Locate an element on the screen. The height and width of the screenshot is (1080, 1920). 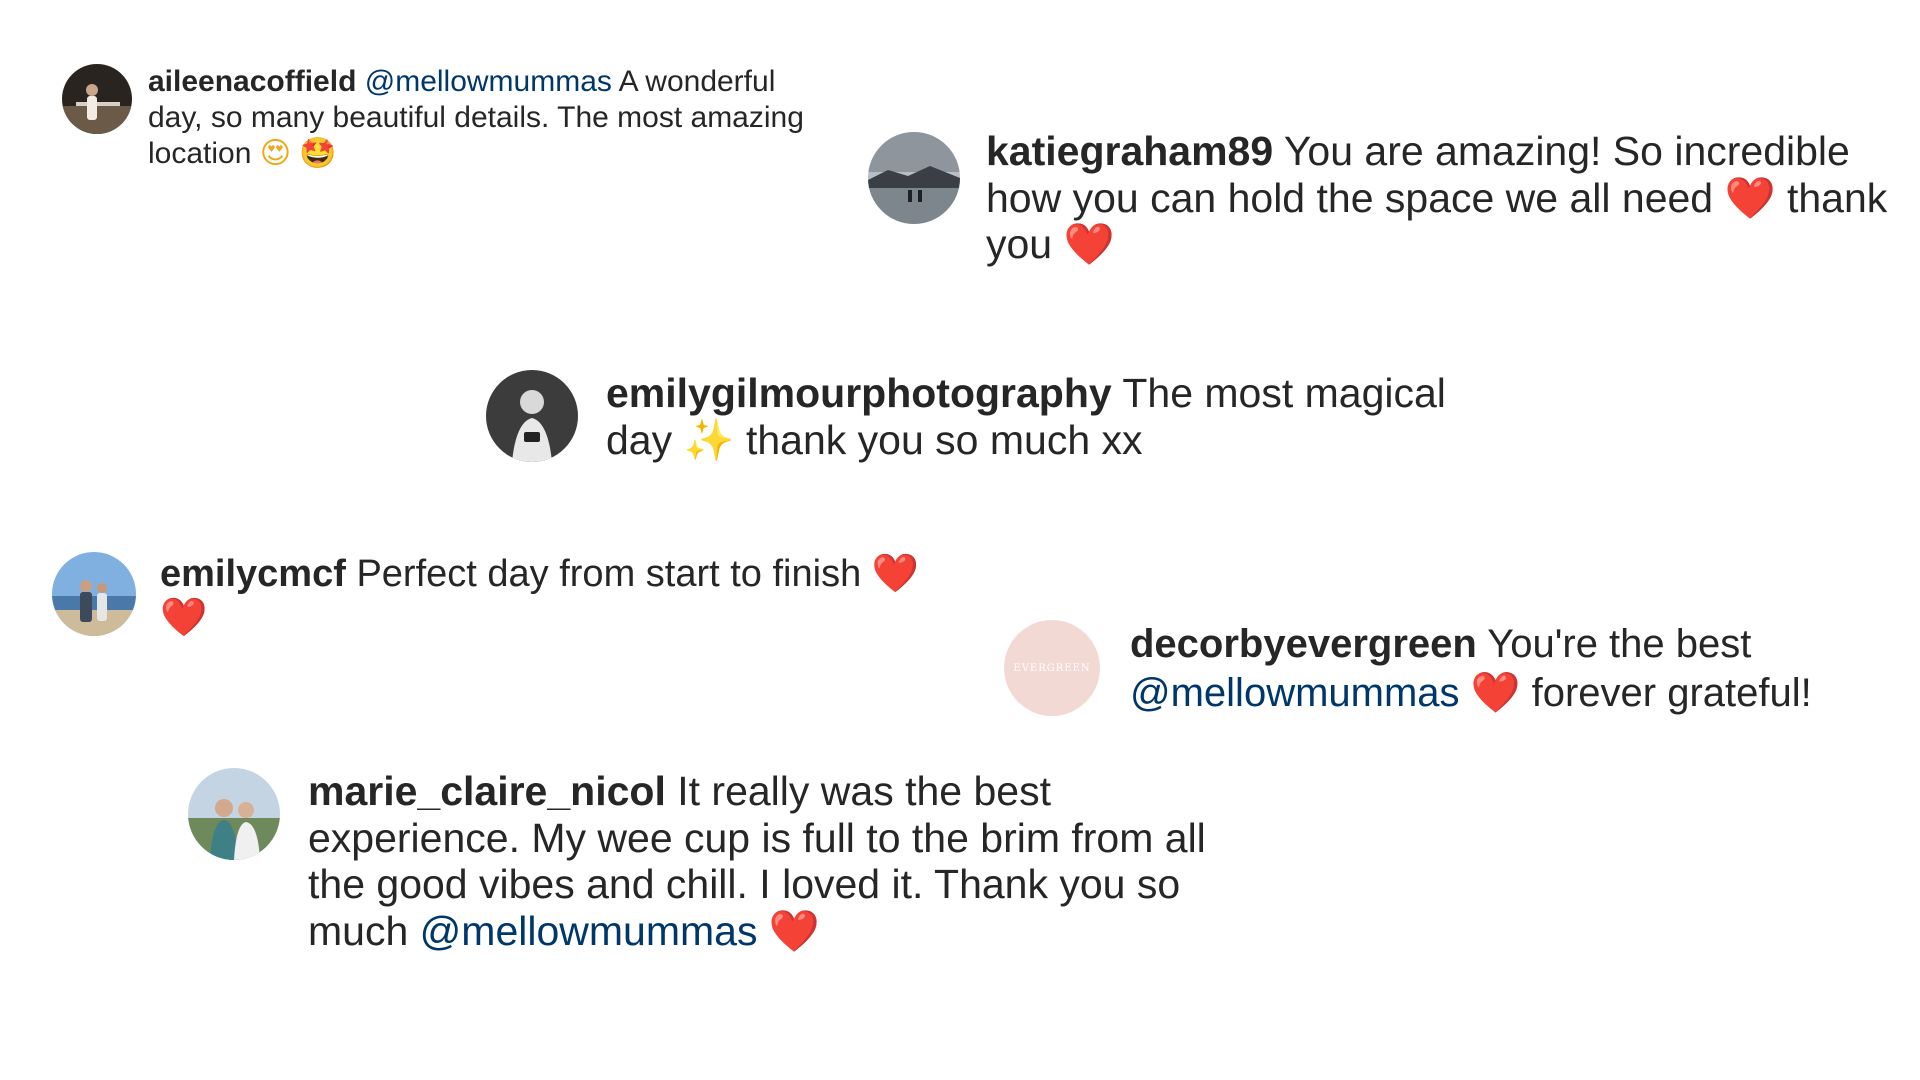
avatar: EVERGREEN is located at coordinates (1052, 668).